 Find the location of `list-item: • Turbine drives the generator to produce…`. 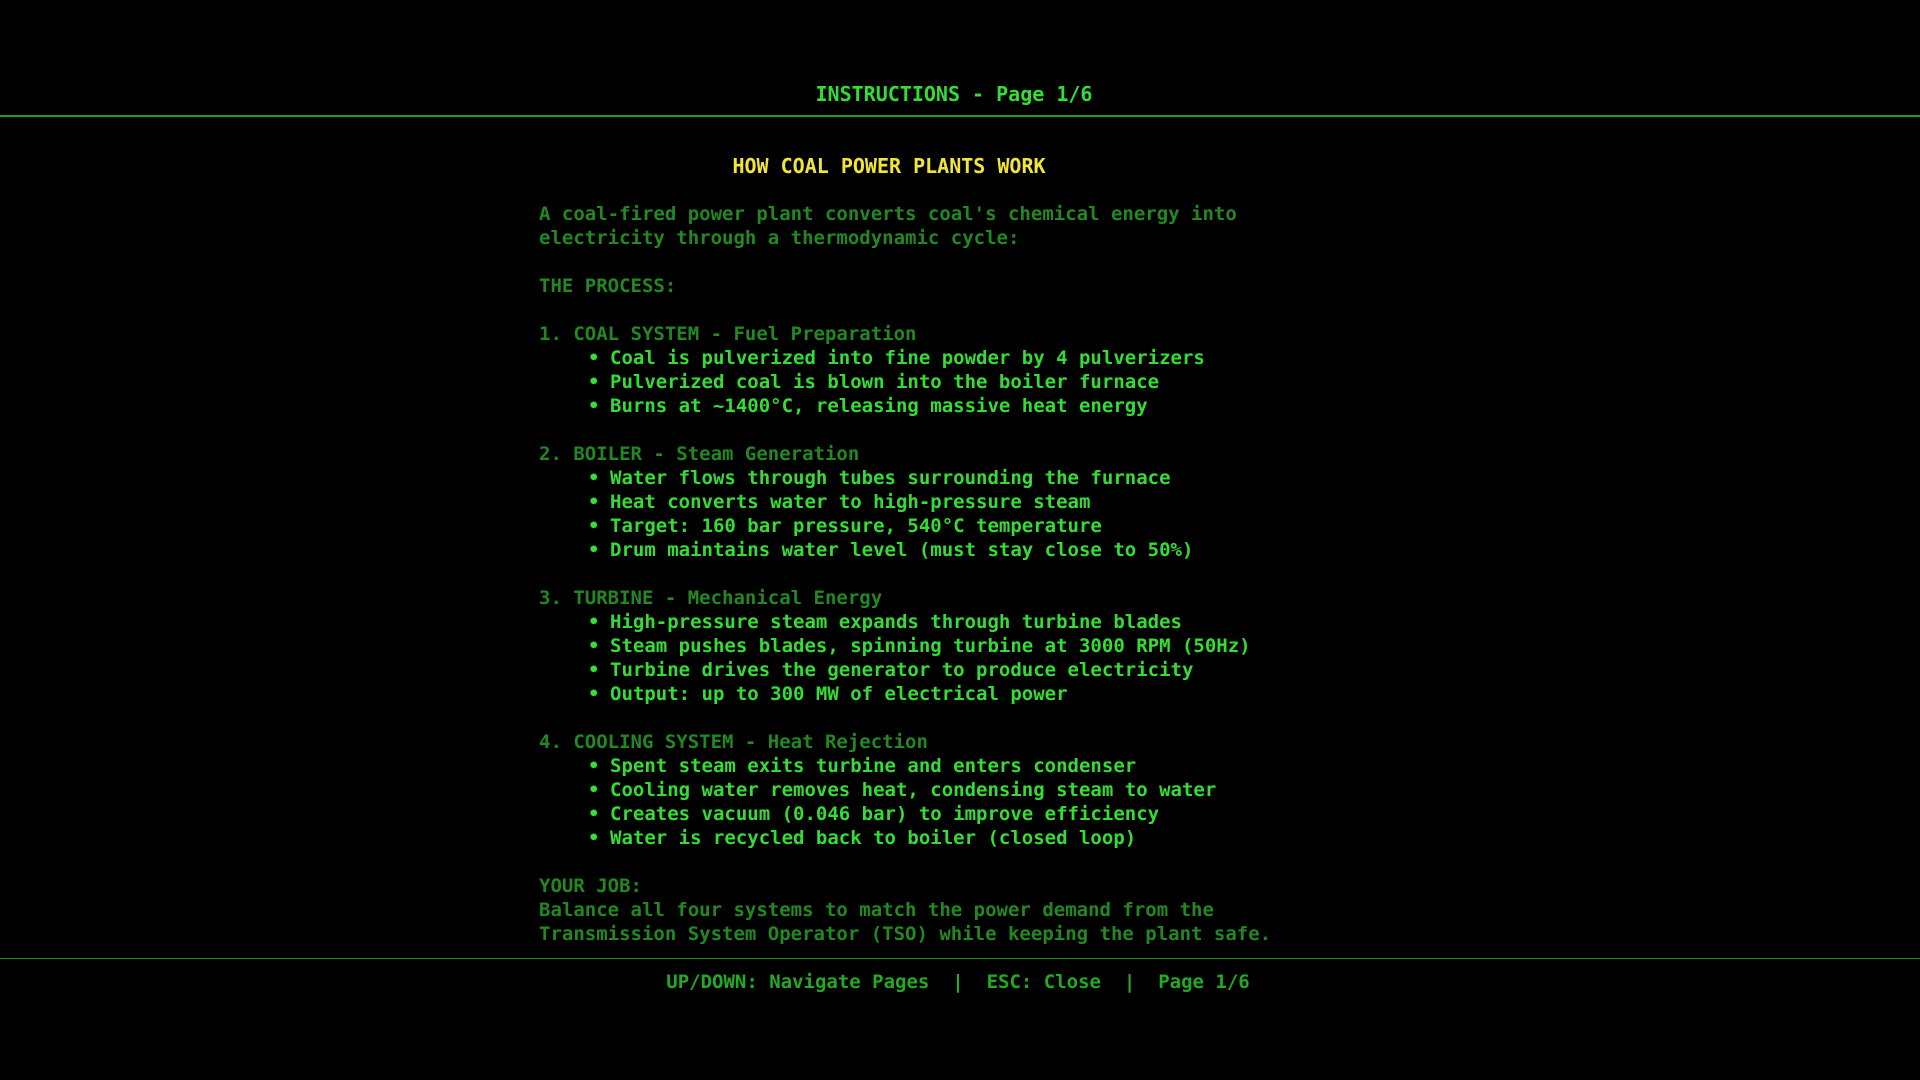

list-item: • Turbine drives the generator to produce… is located at coordinates (939, 670).